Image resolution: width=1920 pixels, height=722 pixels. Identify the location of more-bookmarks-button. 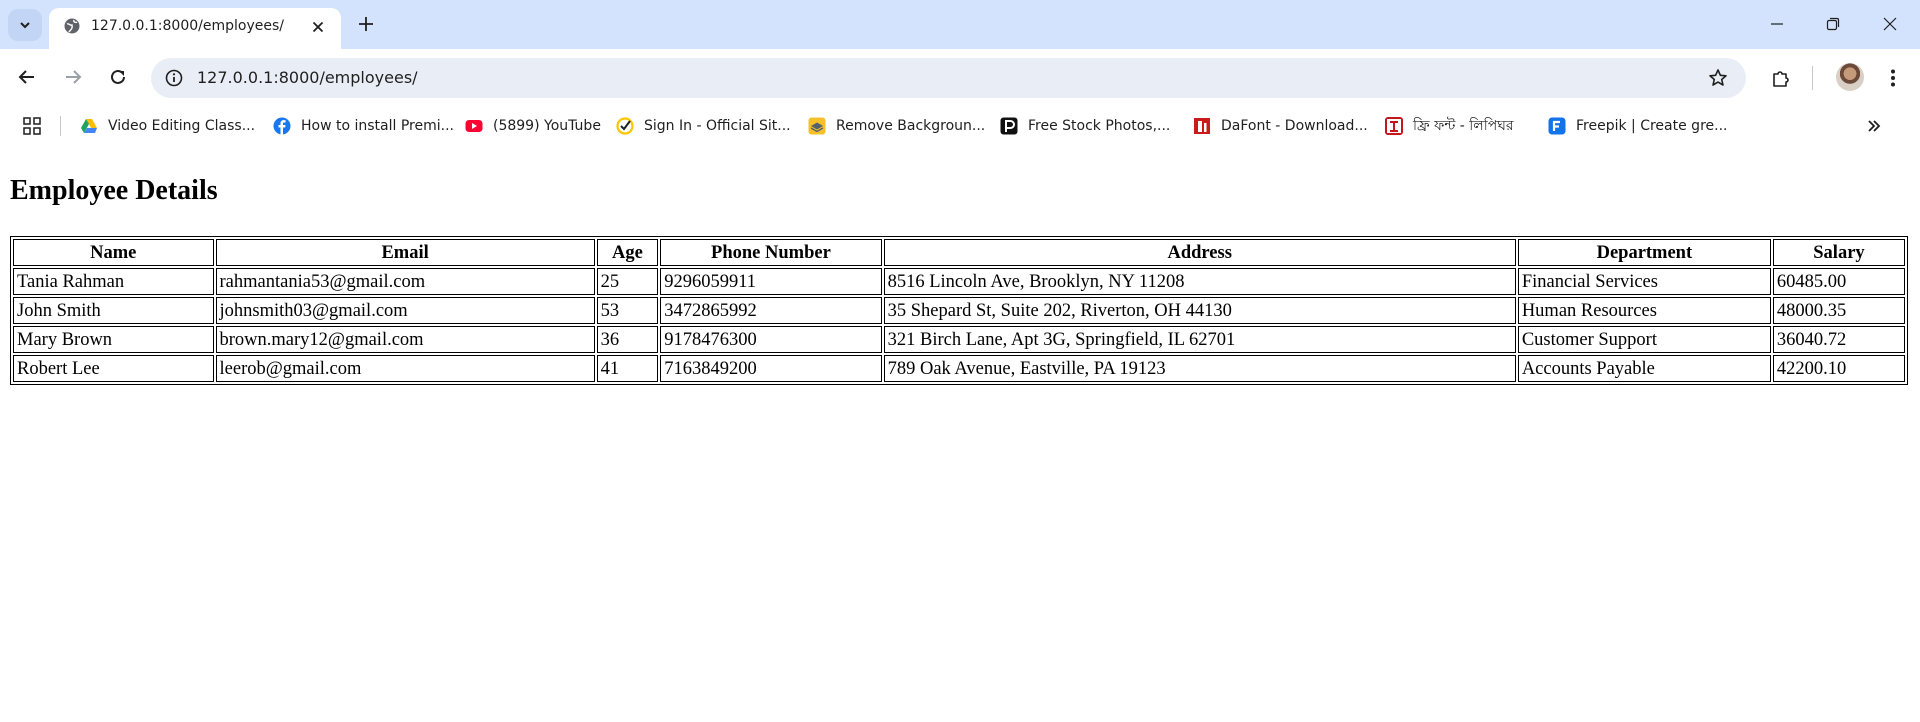
(1874, 126).